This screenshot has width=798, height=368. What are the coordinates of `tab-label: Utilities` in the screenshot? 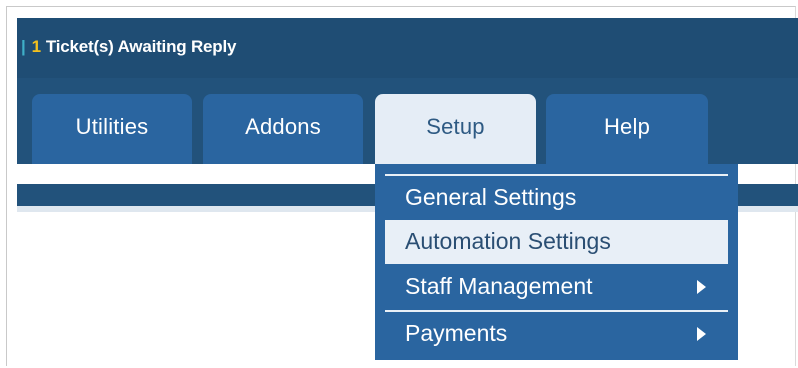 It's located at (112, 126).